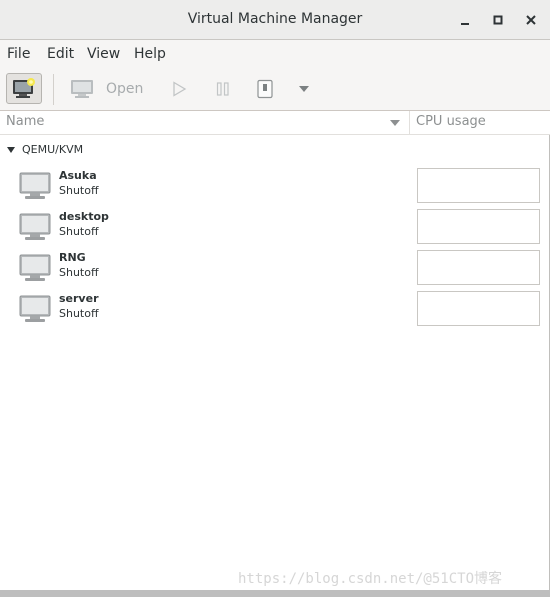 Image resolution: width=550 pixels, height=597 pixels. What do you see at coordinates (150, 54) in the screenshot?
I see `menu-help: Help` at bounding box center [150, 54].